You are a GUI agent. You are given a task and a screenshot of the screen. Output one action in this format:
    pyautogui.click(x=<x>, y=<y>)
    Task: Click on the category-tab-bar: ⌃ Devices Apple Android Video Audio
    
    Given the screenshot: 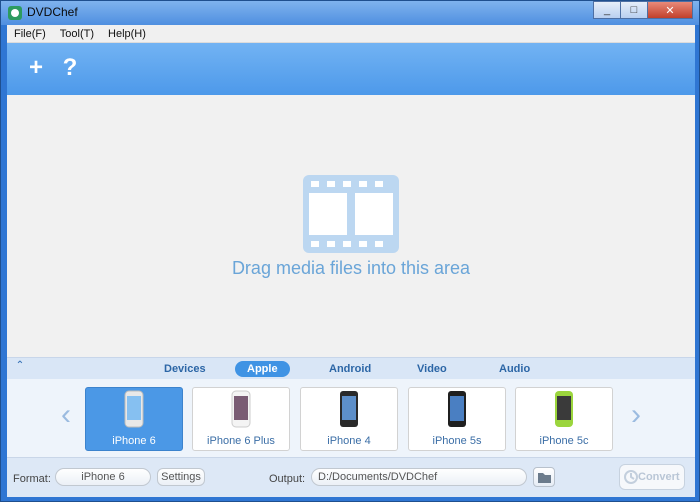 What is the action you would take?
    pyautogui.click(x=351, y=368)
    